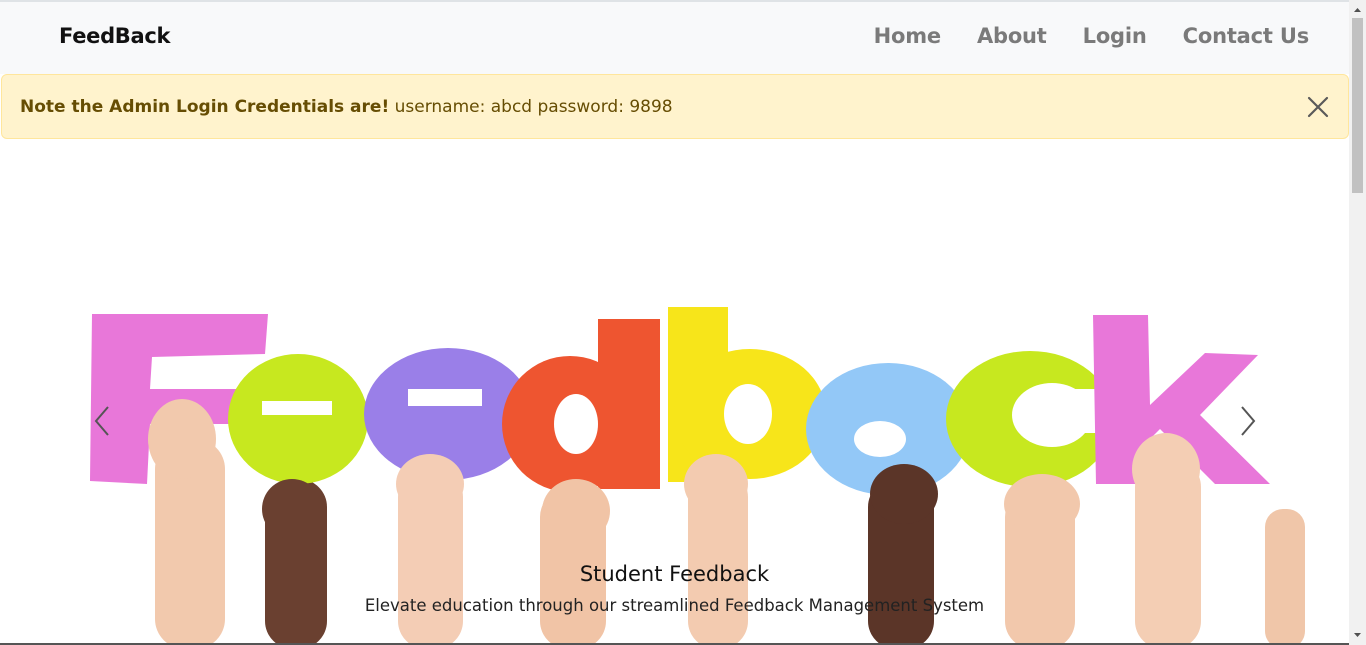 The height and width of the screenshot is (645, 1366). I want to click on close-icon, so click(1318, 107).